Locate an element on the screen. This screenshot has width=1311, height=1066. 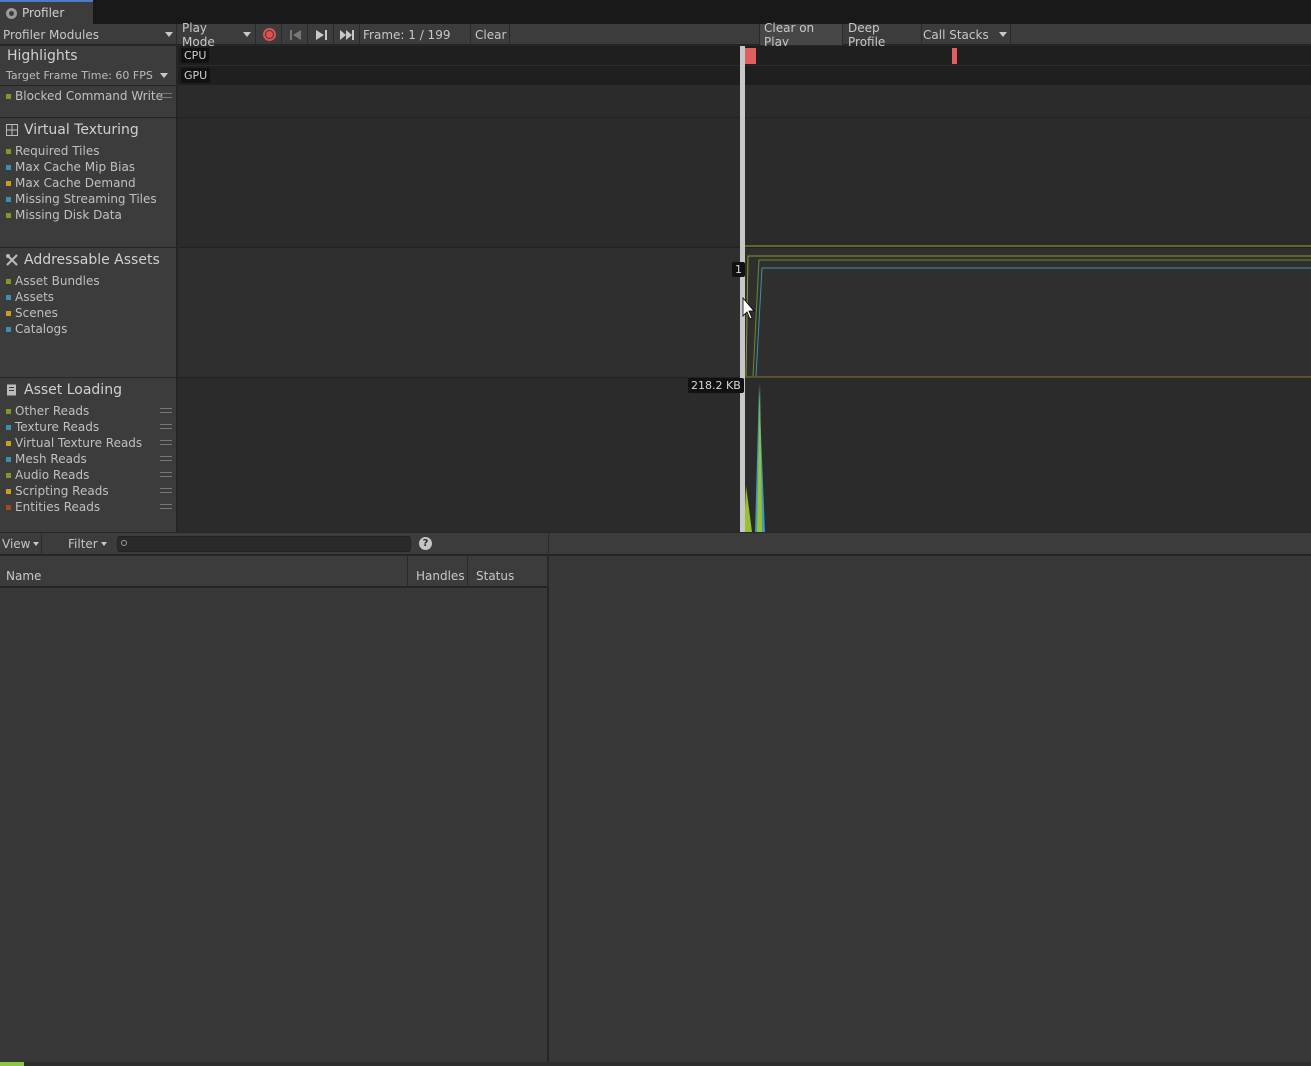
progress-bar is located at coordinates (12, 1064).